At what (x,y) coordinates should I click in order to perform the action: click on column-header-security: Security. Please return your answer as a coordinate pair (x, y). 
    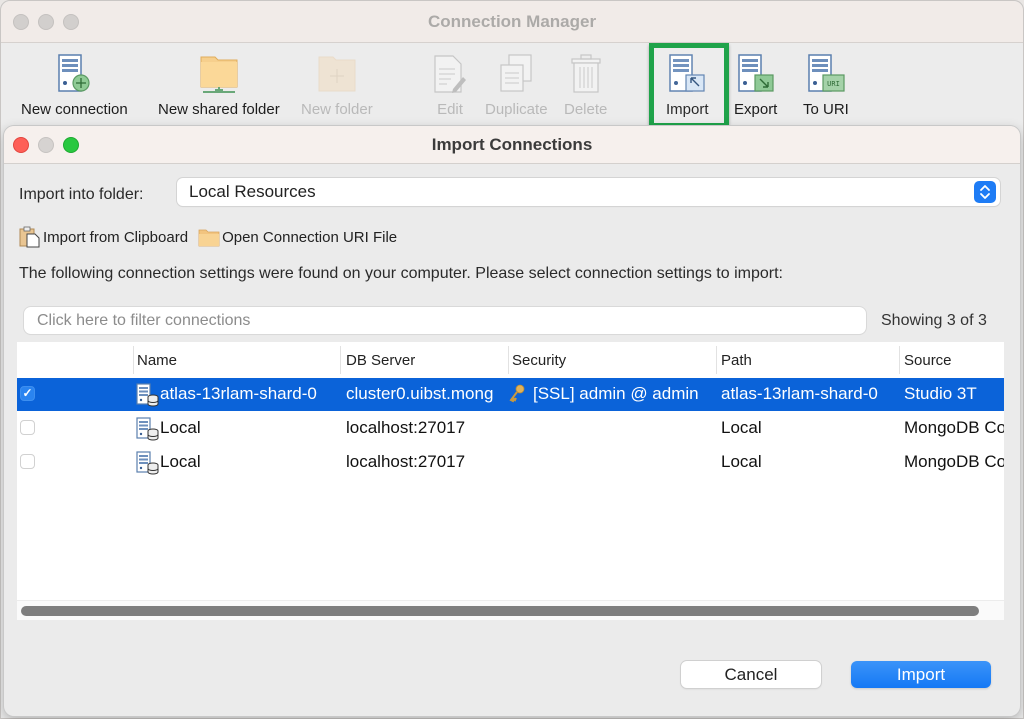
    Looking at the image, I should click on (539, 360).